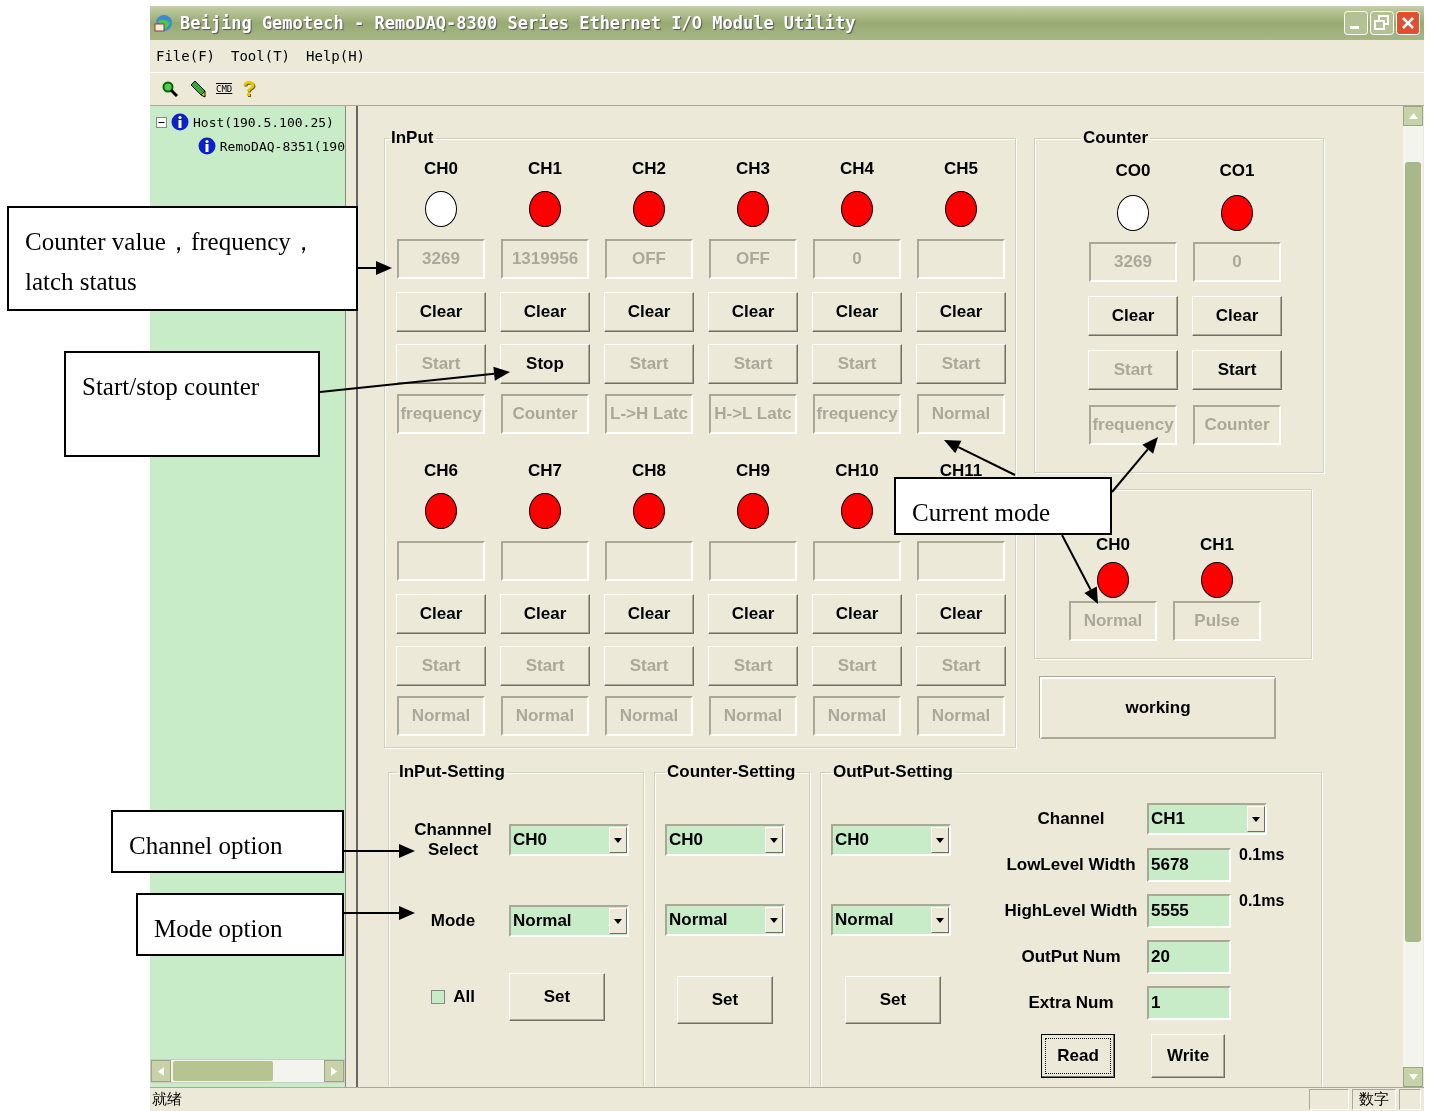  Describe the element at coordinates (452, 772) in the screenshot. I see `group-title: InPut-Setting` at that location.